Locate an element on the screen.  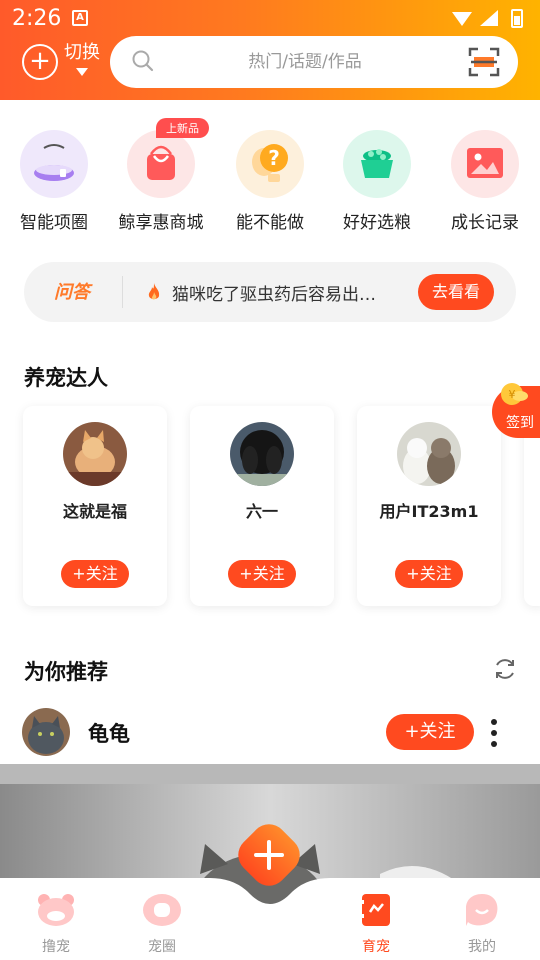
search-icon is located at coordinates (143, 61).